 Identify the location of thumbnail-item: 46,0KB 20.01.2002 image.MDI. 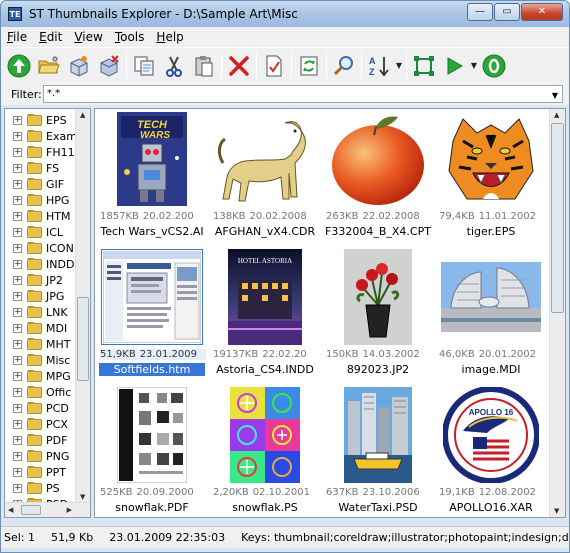
(491, 313).